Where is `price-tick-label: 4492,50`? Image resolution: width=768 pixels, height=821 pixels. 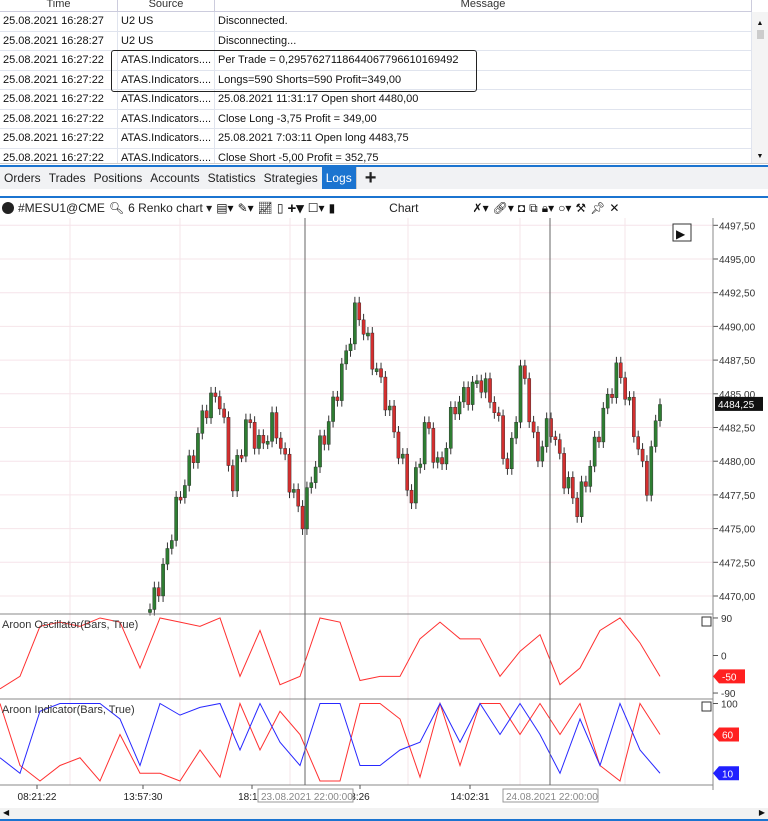
price-tick-label: 4492,50 is located at coordinates (737, 294).